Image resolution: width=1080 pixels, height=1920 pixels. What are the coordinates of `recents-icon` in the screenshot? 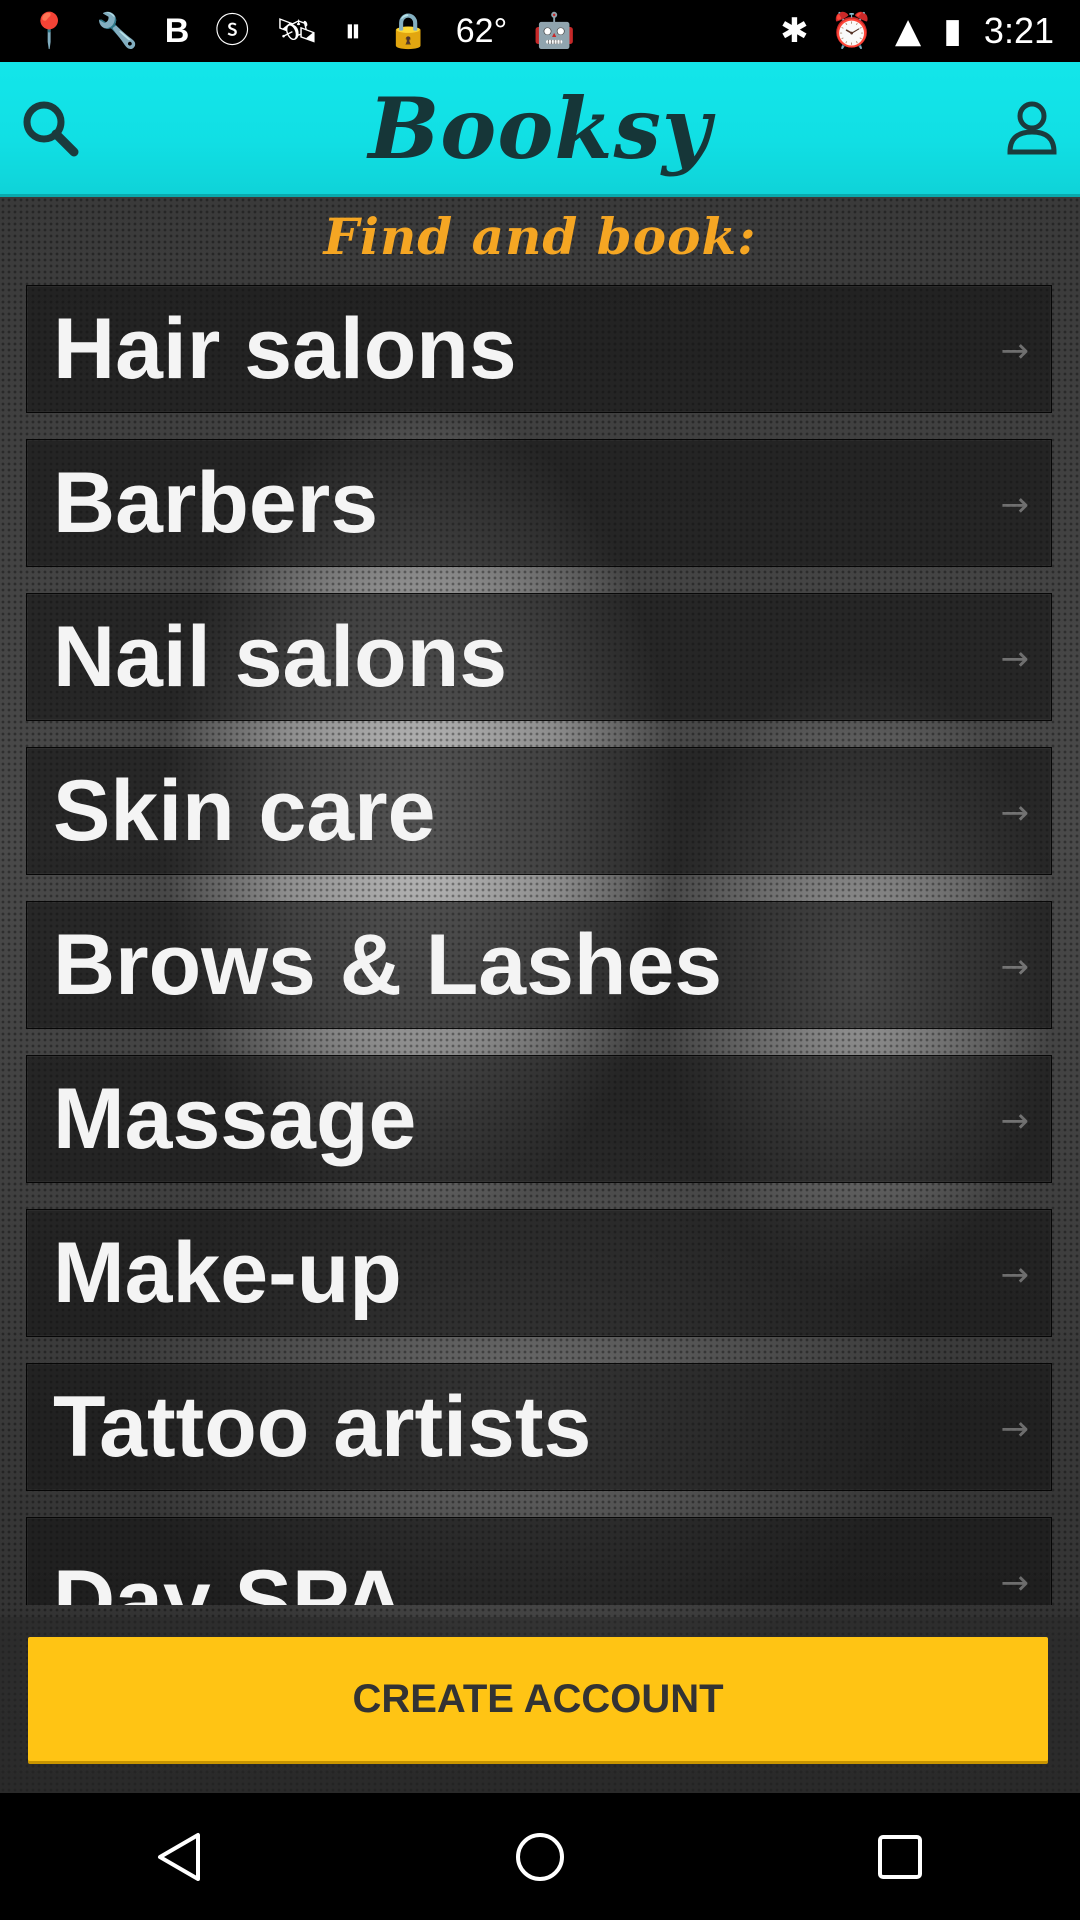 It's located at (900, 1856).